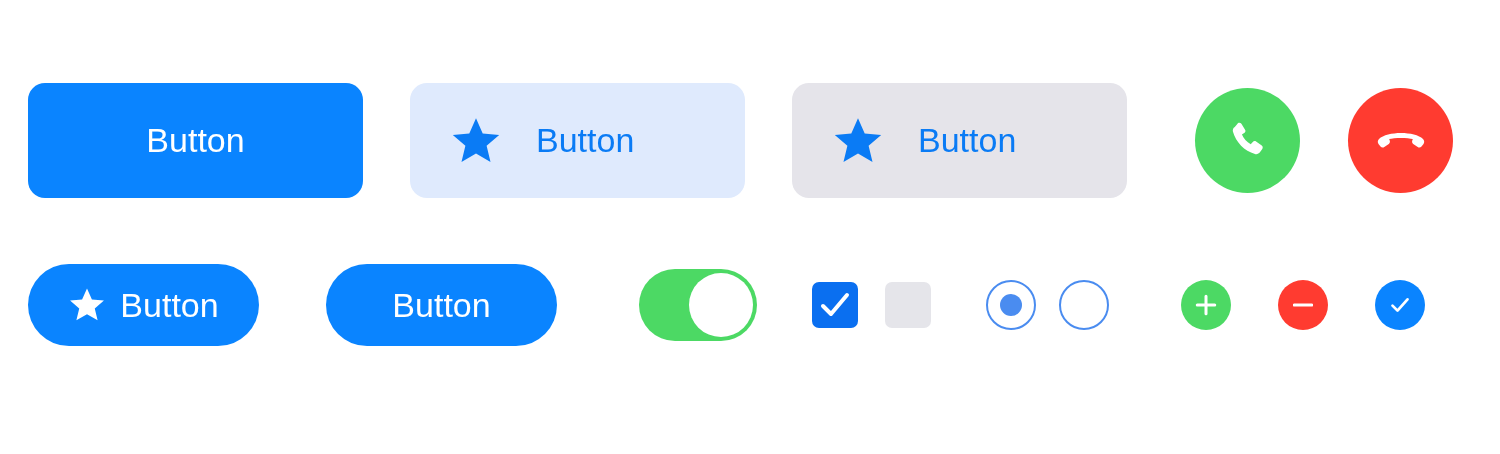  I want to click on checkmark-icon, so click(835, 305).